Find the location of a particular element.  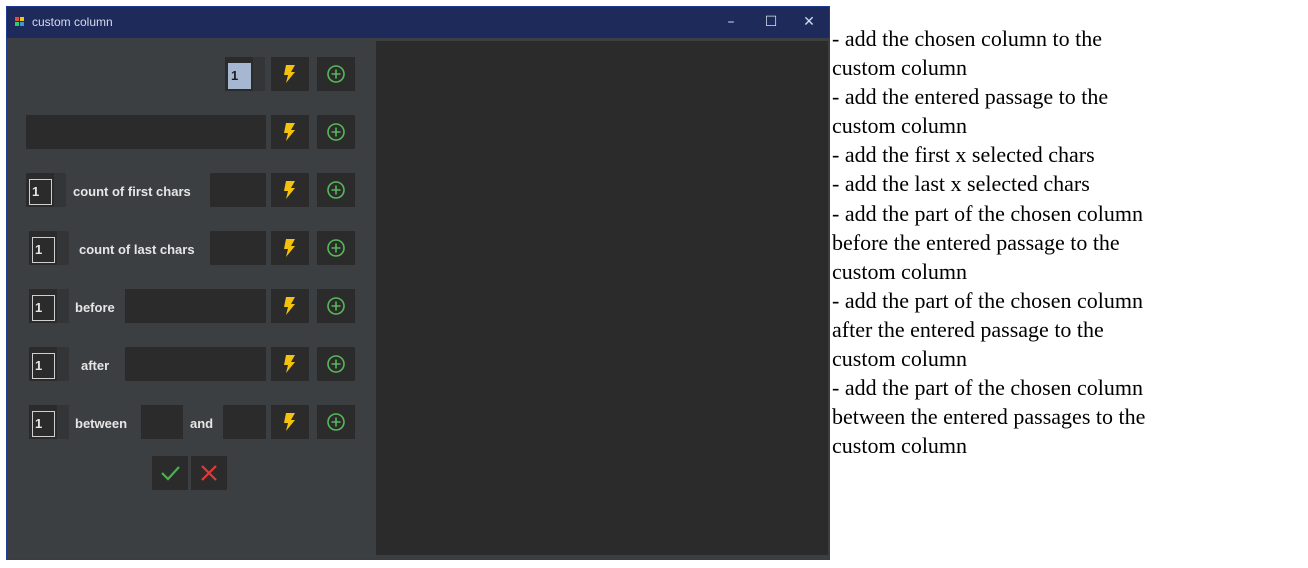

check-icon is located at coordinates (170, 473).